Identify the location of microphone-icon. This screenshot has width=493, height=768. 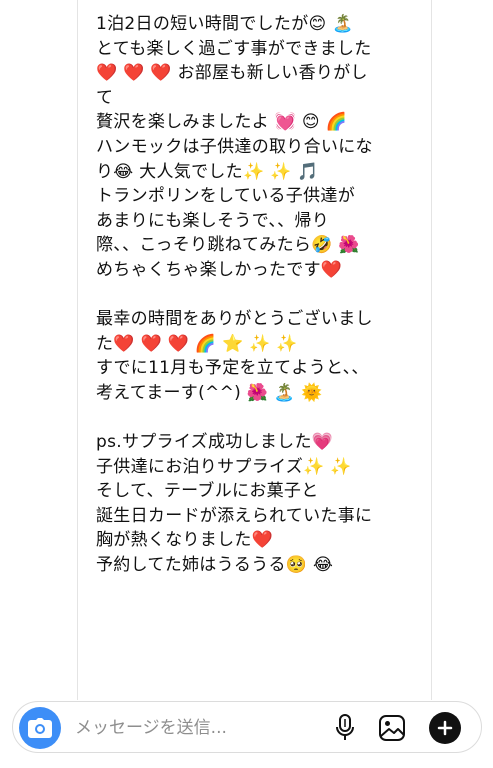
(345, 727).